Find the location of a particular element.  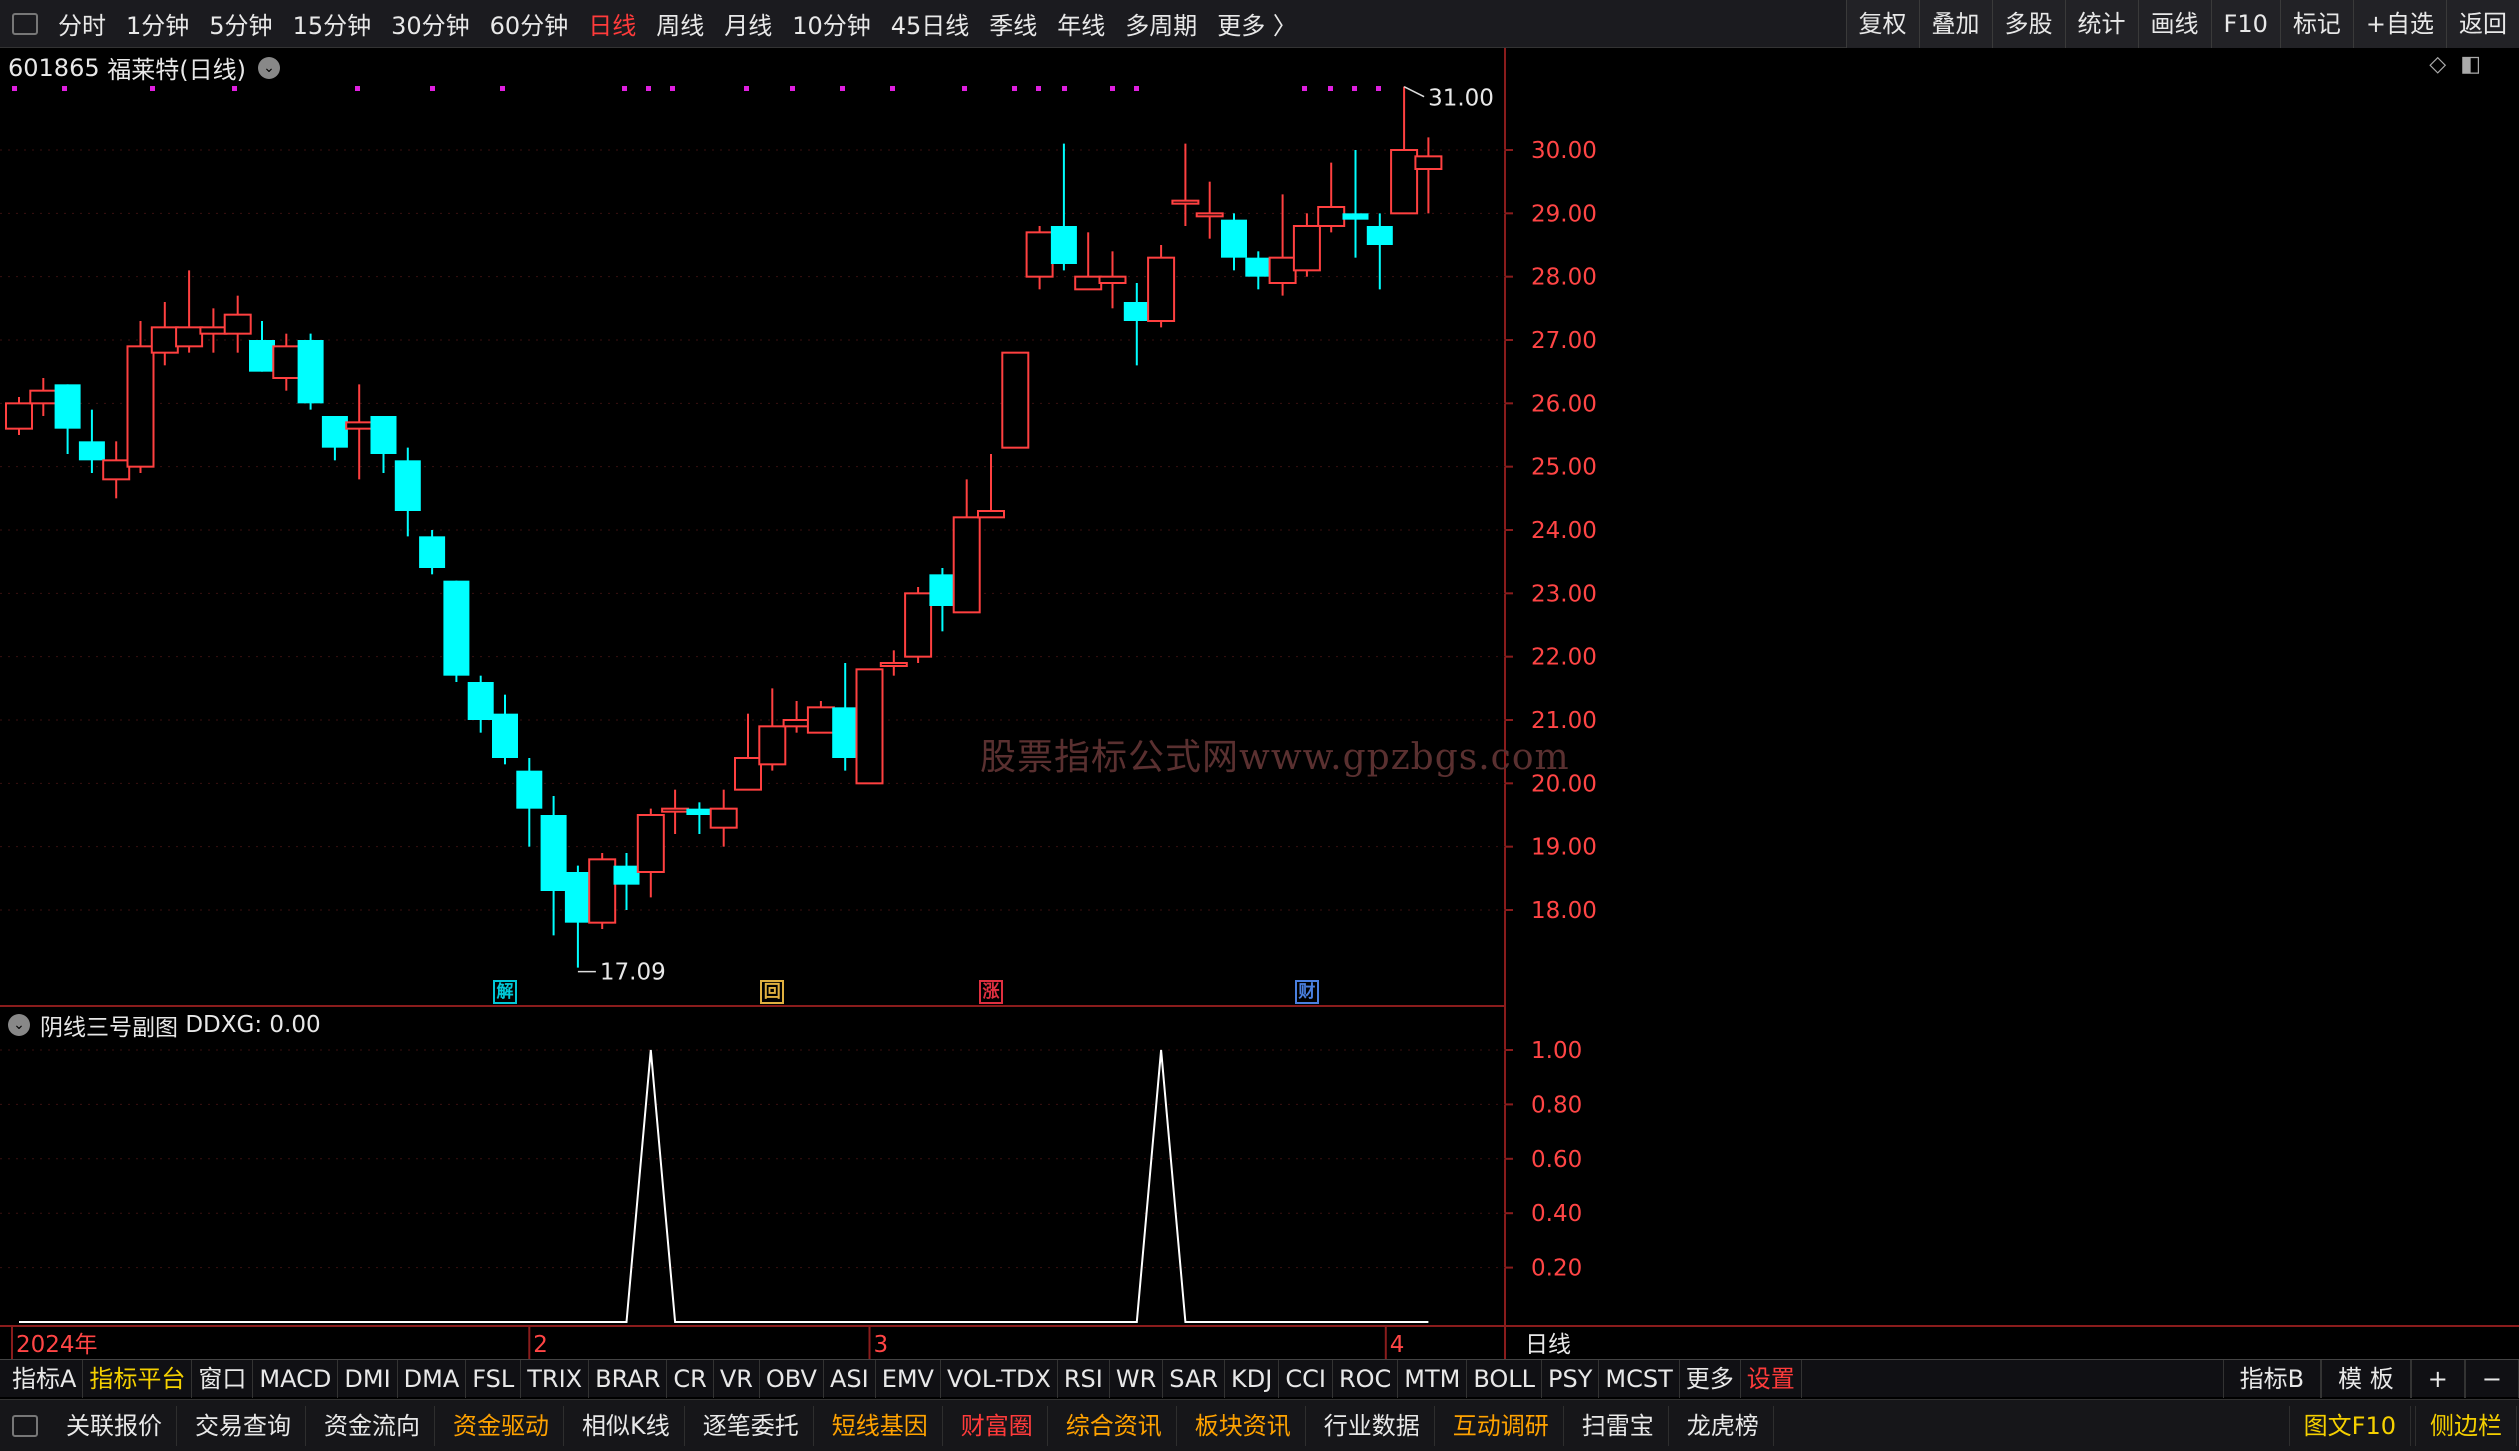

function-right-button: 图文F10 is located at coordinates (2349, 1426).